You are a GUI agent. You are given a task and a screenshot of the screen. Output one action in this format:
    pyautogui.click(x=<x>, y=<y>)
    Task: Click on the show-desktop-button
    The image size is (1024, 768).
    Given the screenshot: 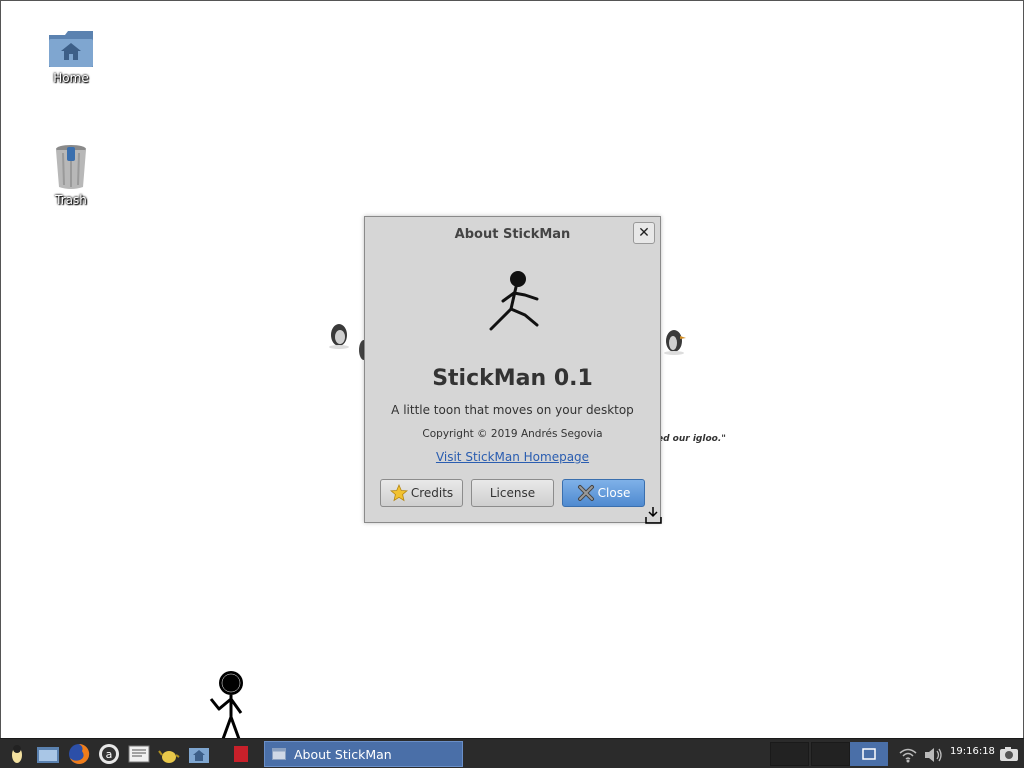 What is the action you would take?
    pyautogui.click(x=869, y=754)
    